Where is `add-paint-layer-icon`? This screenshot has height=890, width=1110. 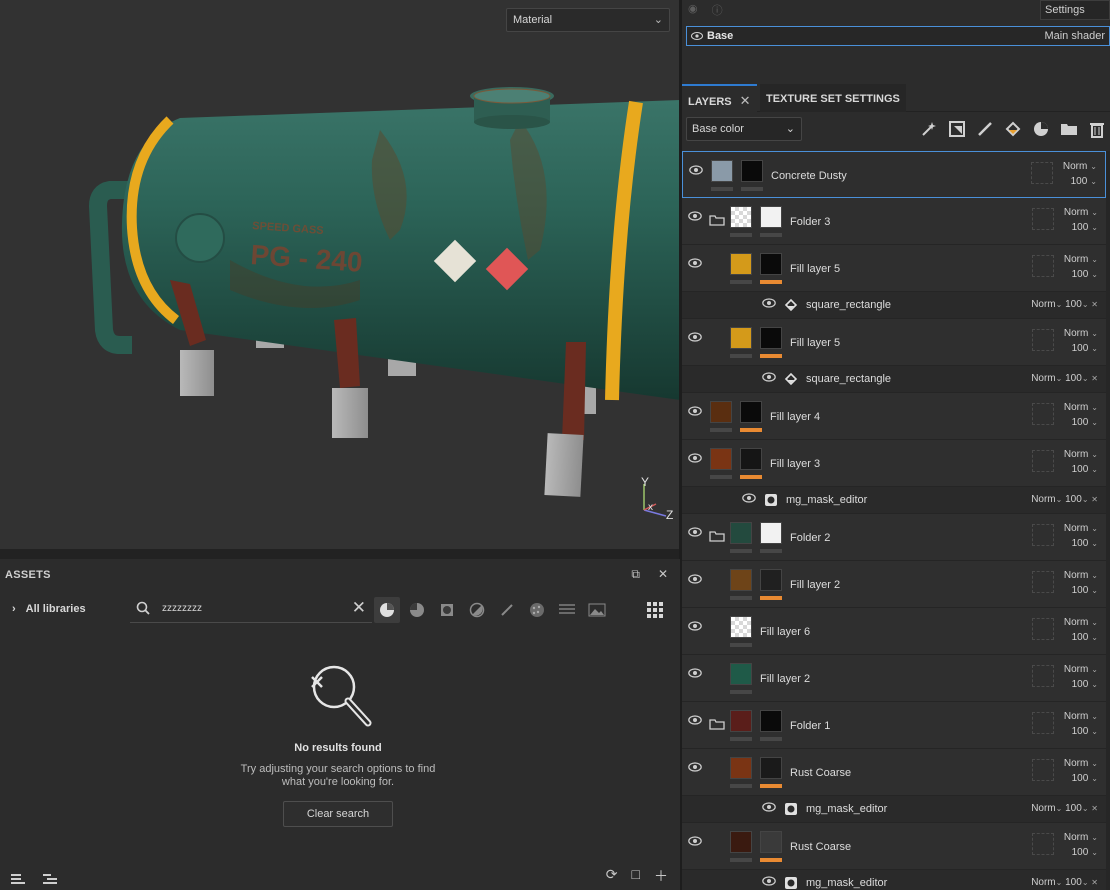
add-paint-layer-icon is located at coordinates (985, 129).